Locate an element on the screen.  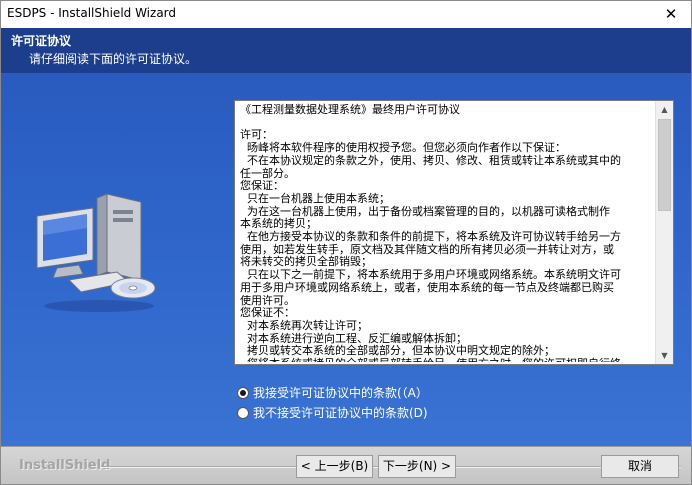
scroll-up-arrow-icon: ▲ is located at coordinates (664, 109).